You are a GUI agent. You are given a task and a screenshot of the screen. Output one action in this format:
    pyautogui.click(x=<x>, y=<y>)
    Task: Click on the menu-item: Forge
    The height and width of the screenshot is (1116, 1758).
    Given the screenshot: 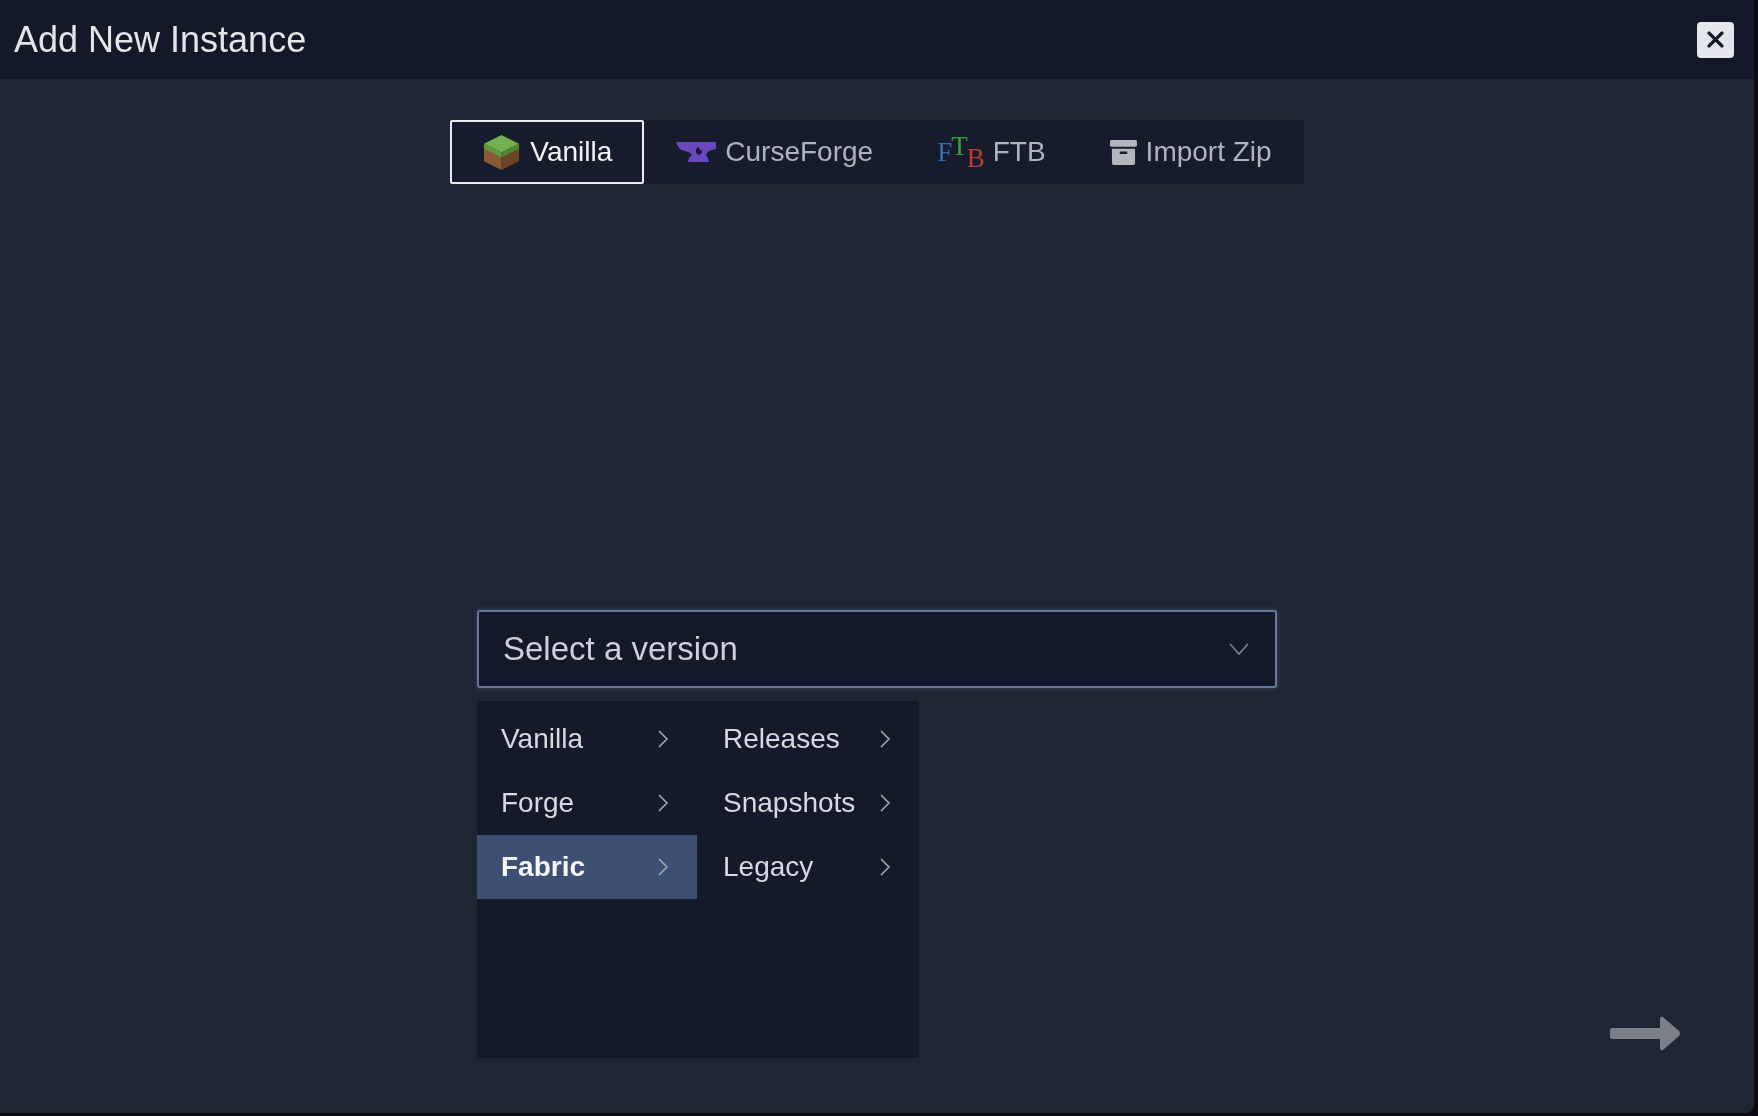 What is the action you would take?
    pyautogui.click(x=587, y=803)
    